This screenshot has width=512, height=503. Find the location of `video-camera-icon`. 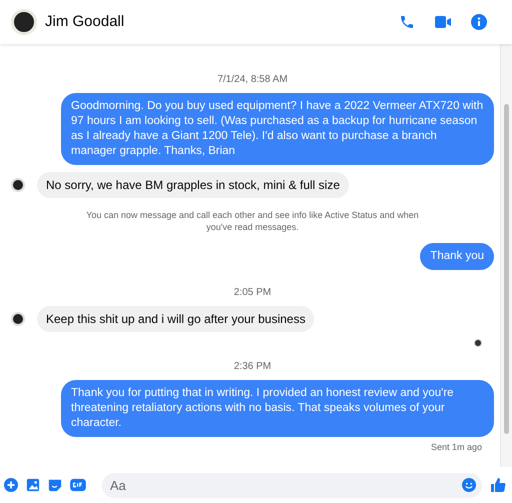

video-camera-icon is located at coordinates (443, 22).